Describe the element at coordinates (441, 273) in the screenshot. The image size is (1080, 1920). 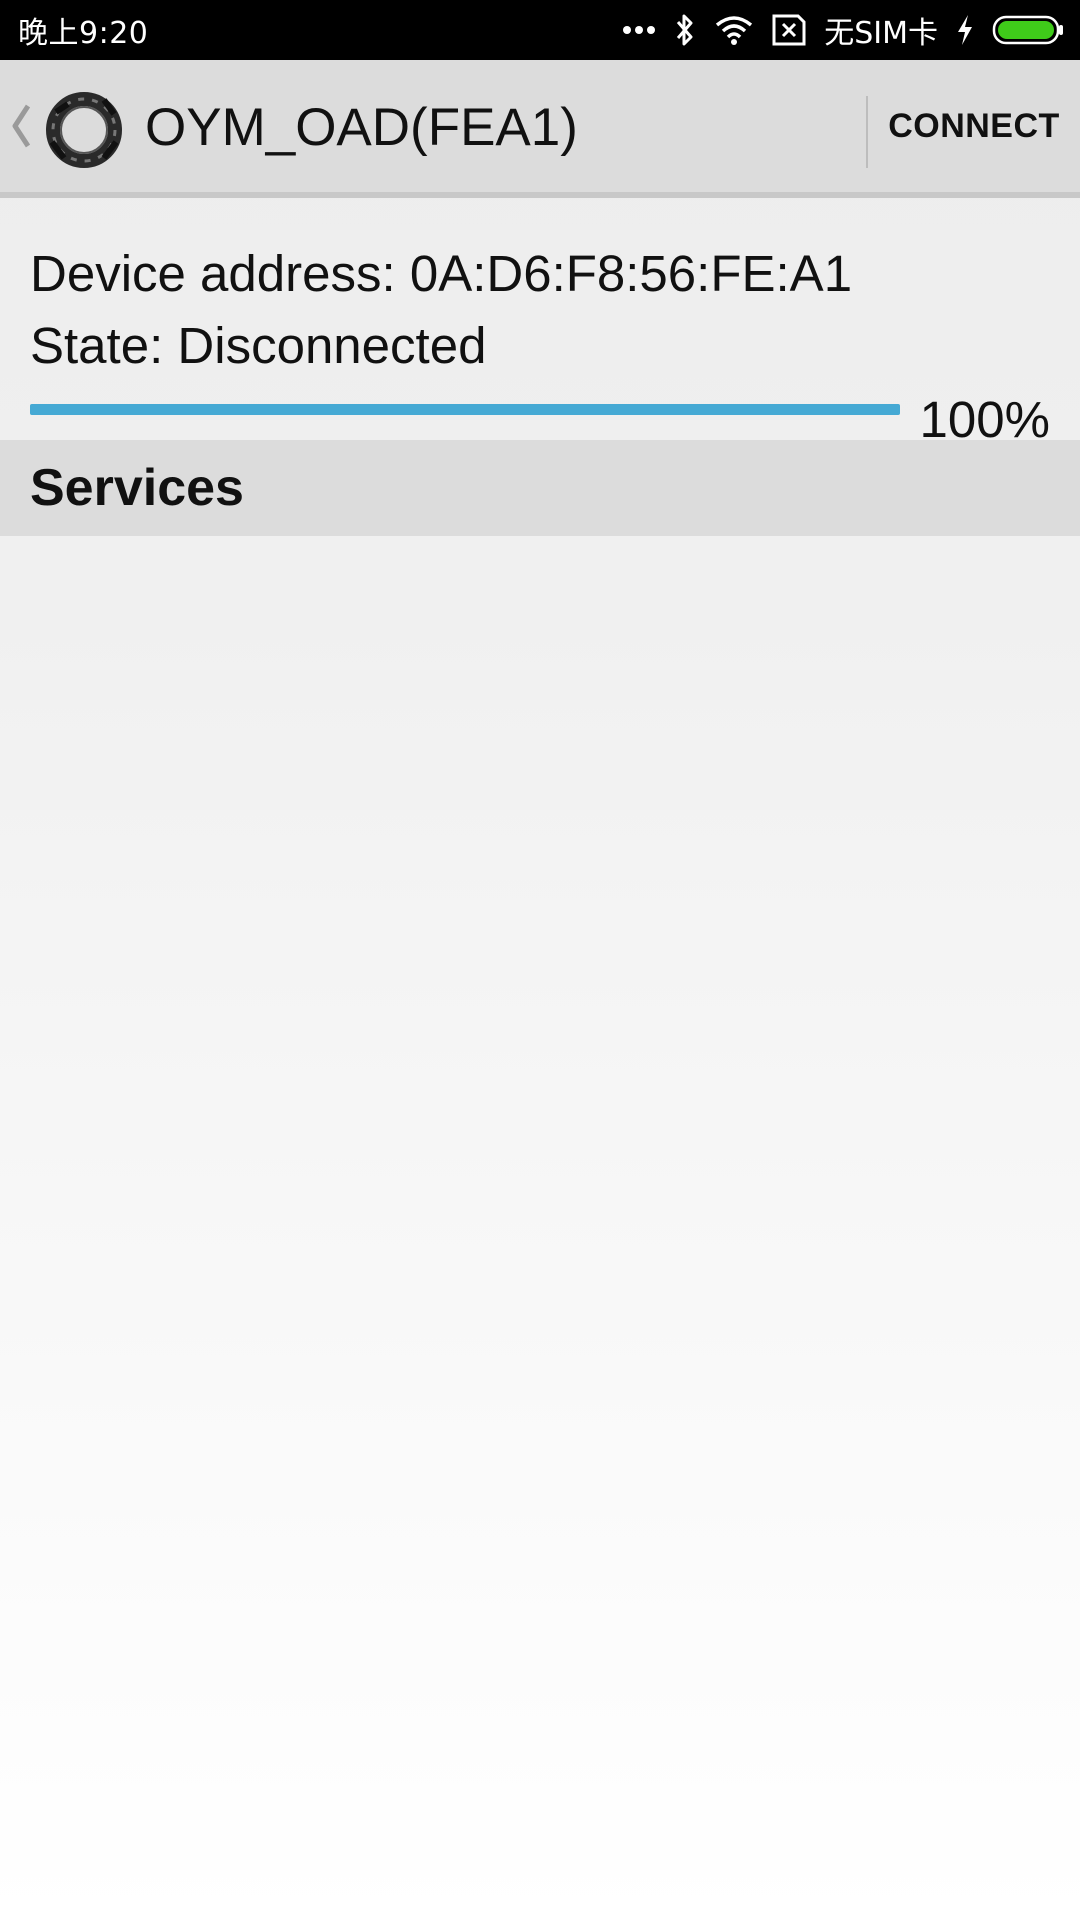
I see `device-address: Device address: 0A:D6:F8:56:FE:A1` at that location.